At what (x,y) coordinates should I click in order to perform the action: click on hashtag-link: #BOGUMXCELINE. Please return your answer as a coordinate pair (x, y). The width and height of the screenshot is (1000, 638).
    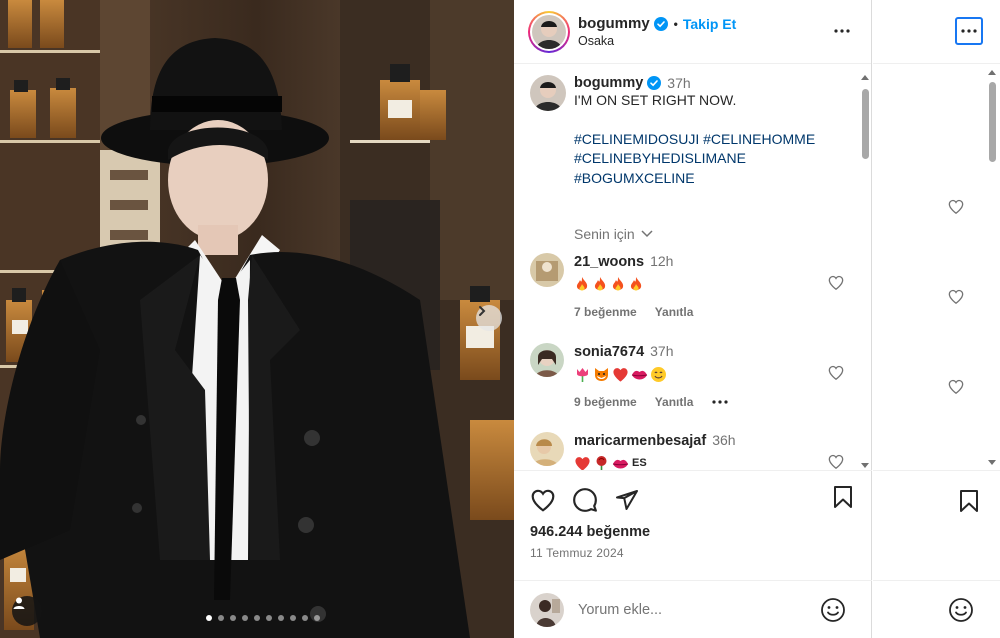
    Looking at the image, I should click on (709, 179).